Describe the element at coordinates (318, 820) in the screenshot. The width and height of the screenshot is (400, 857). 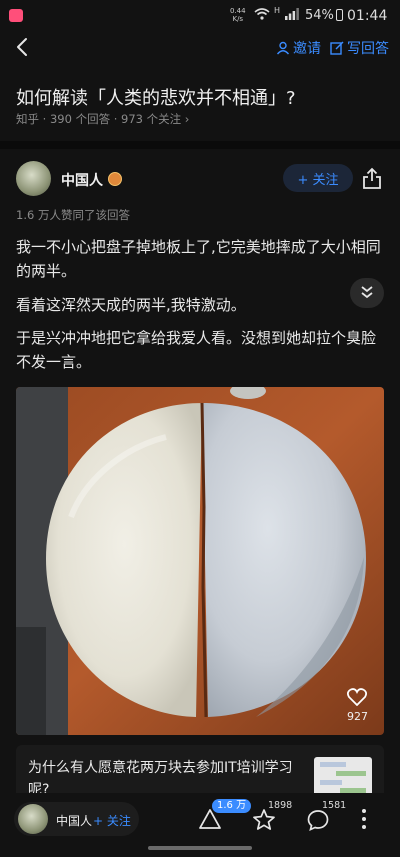
I see `comment-icon` at that location.